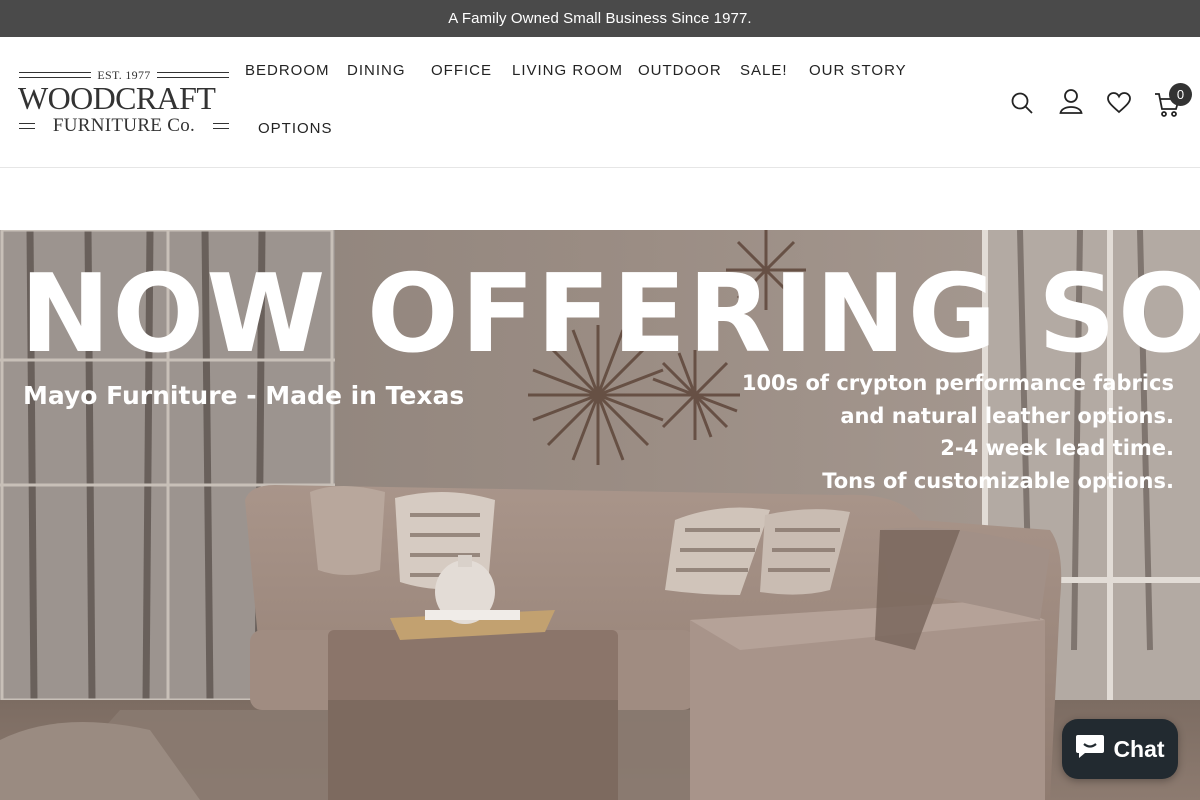 Image resolution: width=1200 pixels, height=800 pixels. Describe the element at coordinates (221, 126) in the screenshot. I see `logo-sub-rule-right` at that location.